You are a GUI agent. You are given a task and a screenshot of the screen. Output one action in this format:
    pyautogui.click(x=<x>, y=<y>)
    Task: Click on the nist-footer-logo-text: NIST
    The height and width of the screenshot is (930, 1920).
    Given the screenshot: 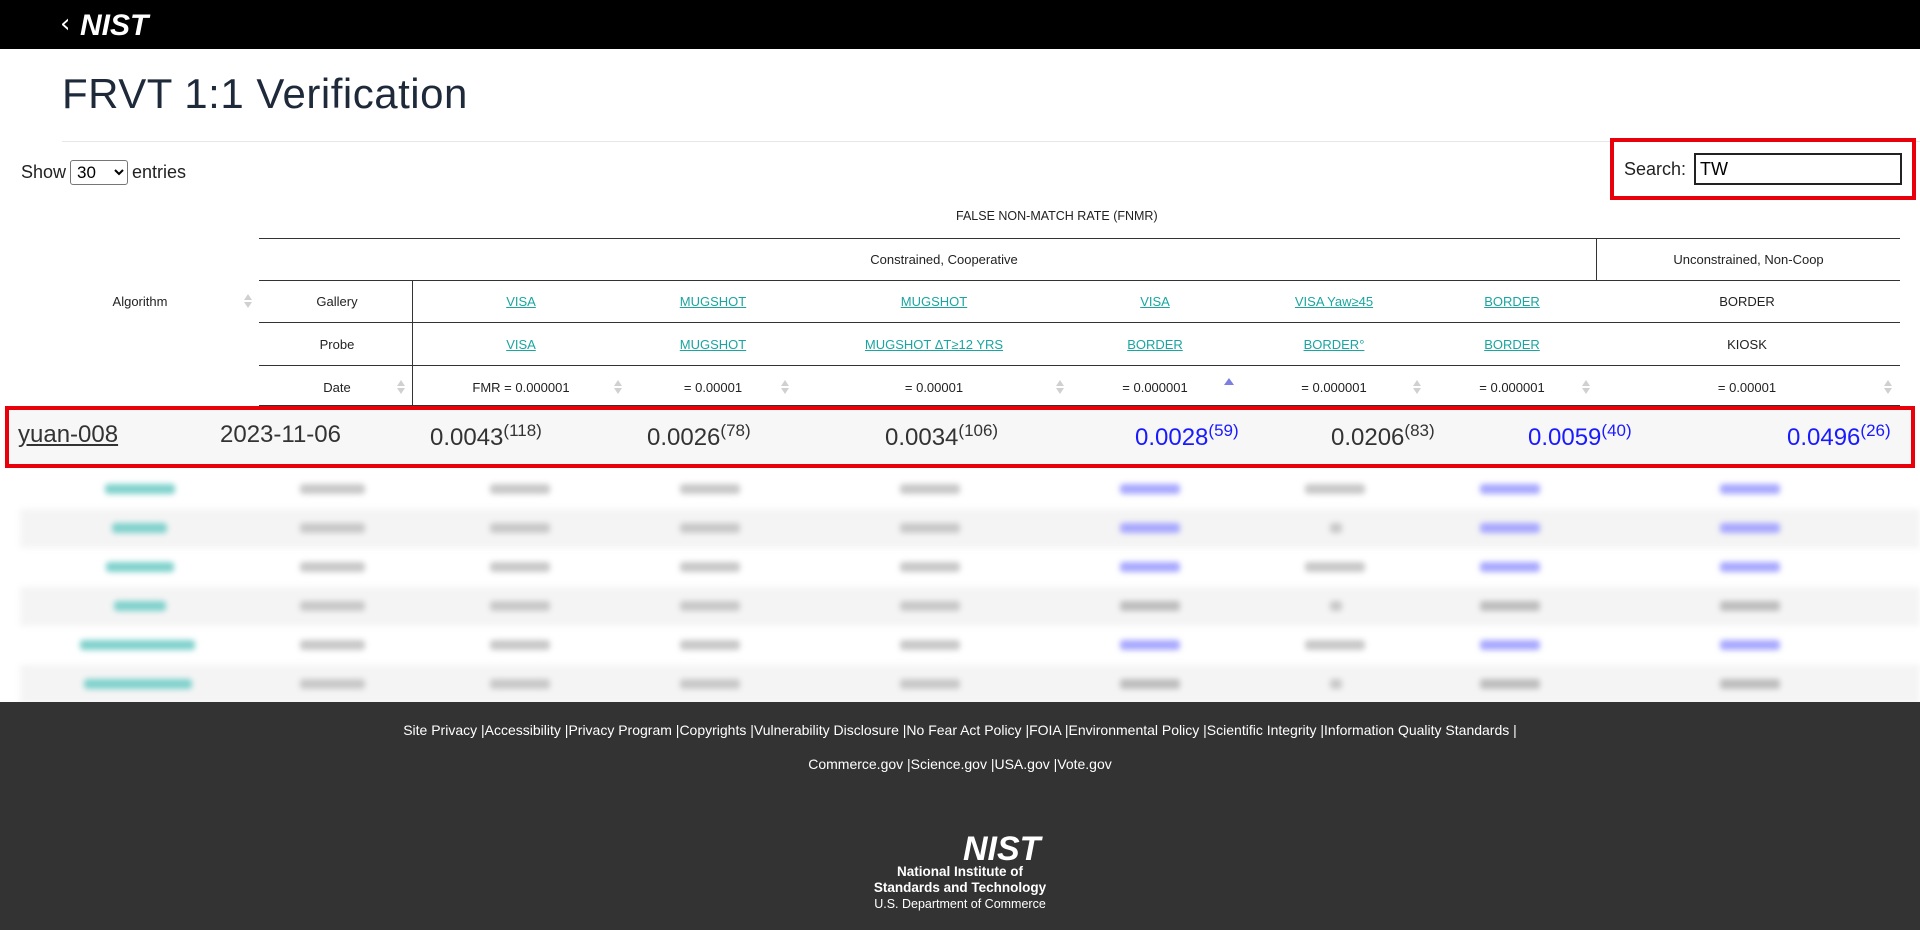 What is the action you would take?
    pyautogui.click(x=1003, y=848)
    